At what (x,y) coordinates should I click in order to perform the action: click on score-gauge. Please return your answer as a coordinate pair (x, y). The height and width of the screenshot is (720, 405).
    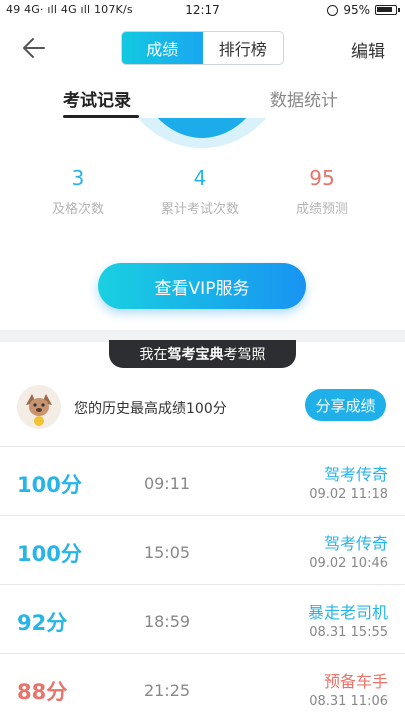
    Looking at the image, I should click on (202, 133).